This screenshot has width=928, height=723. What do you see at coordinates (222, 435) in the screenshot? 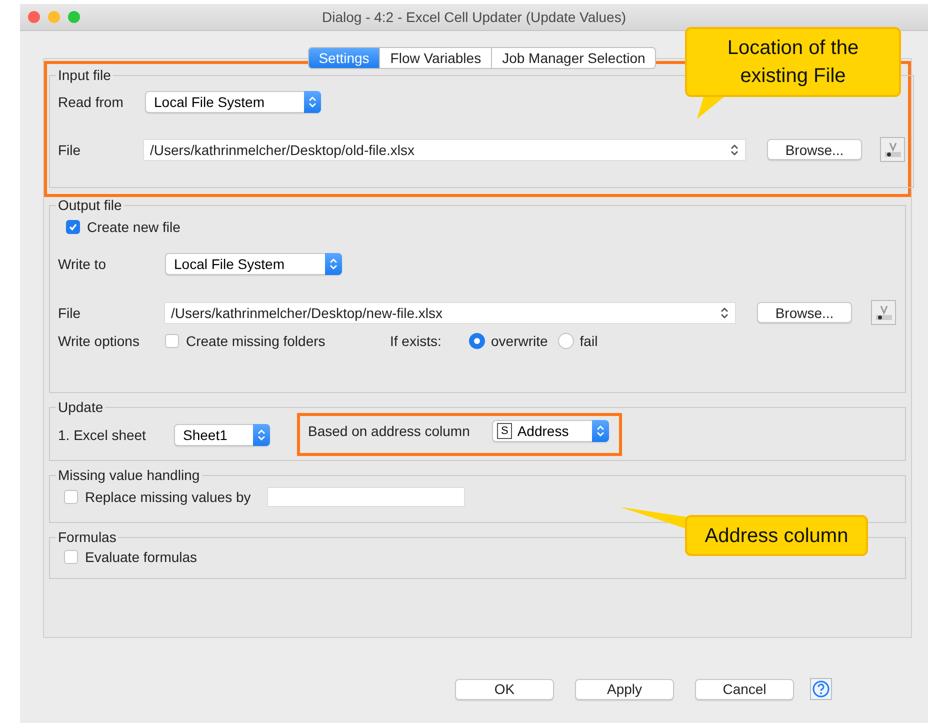
I see `dropdown: Sheet1` at bounding box center [222, 435].